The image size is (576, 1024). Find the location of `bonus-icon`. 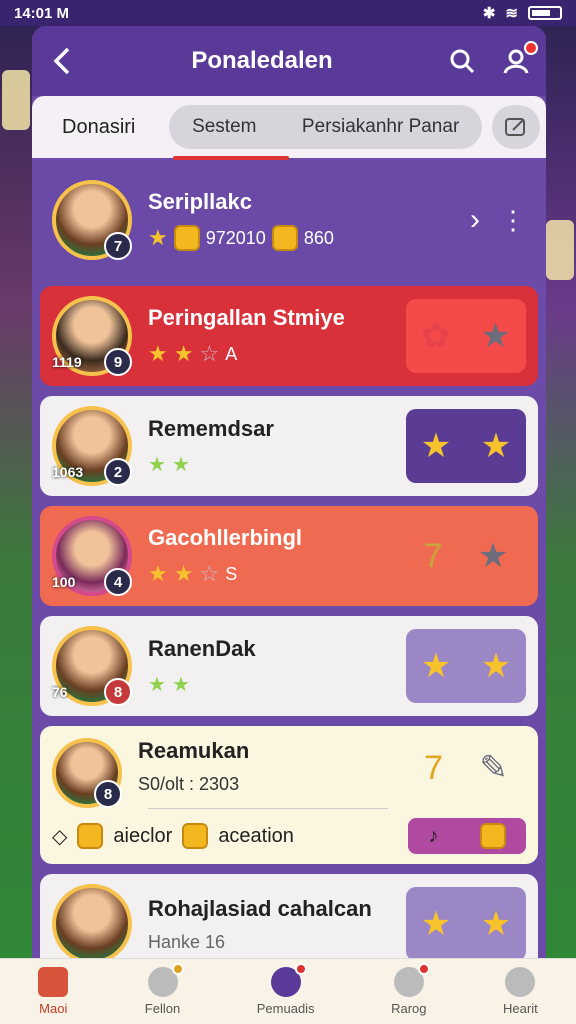

bonus-icon is located at coordinates (284, 238).